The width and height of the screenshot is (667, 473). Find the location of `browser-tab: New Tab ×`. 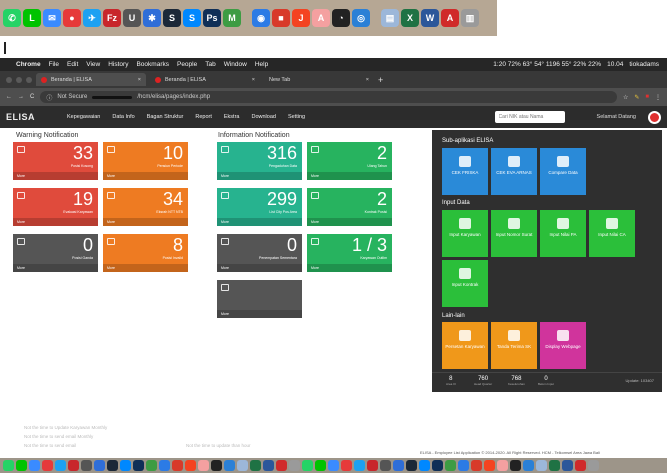

browser-tab: New Tab × is located at coordinates (319, 79).